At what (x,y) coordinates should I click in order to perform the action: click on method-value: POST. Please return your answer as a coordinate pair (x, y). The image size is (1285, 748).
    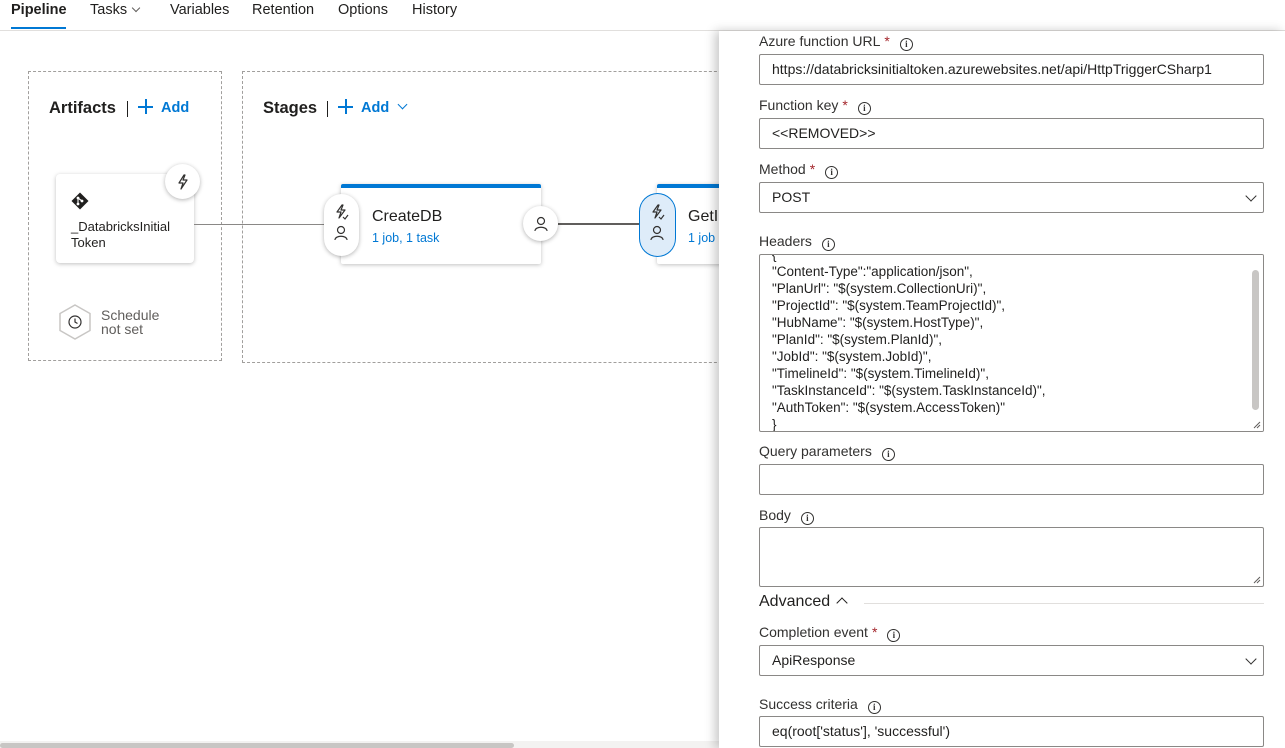
    Looking at the image, I should click on (791, 197).